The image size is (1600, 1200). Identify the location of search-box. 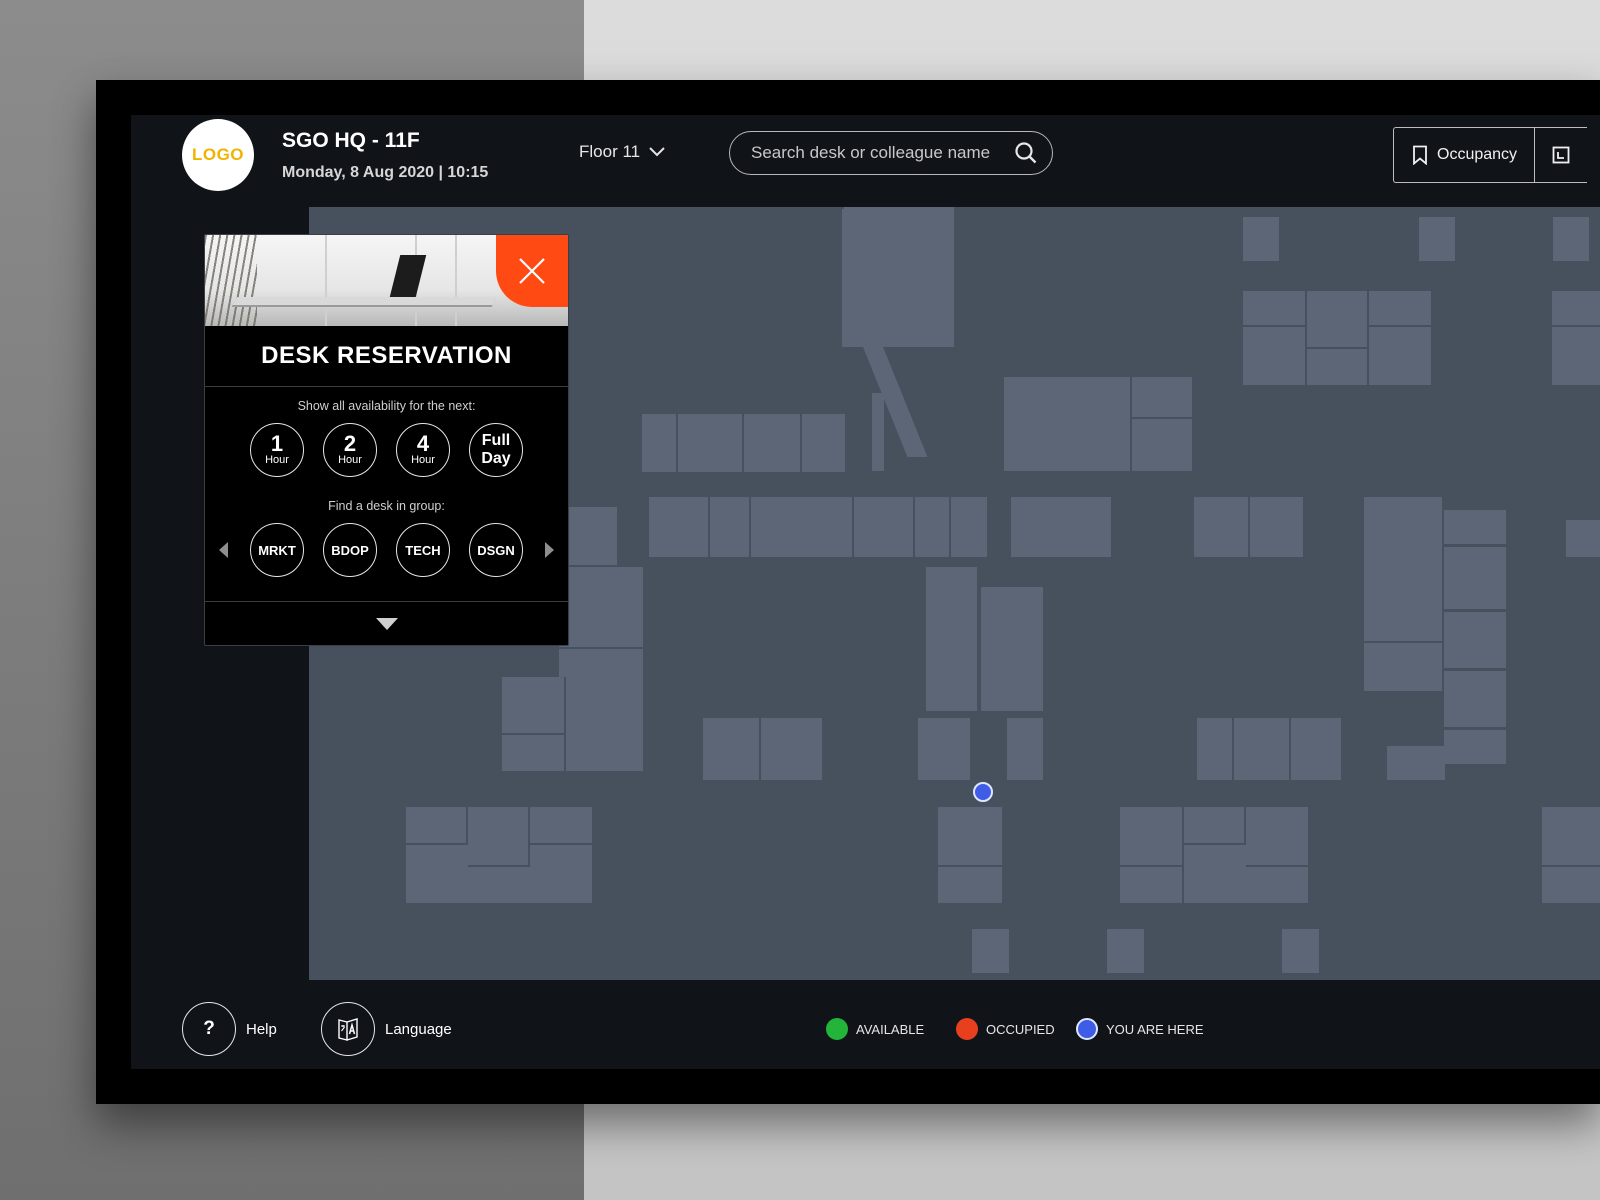
(891, 153).